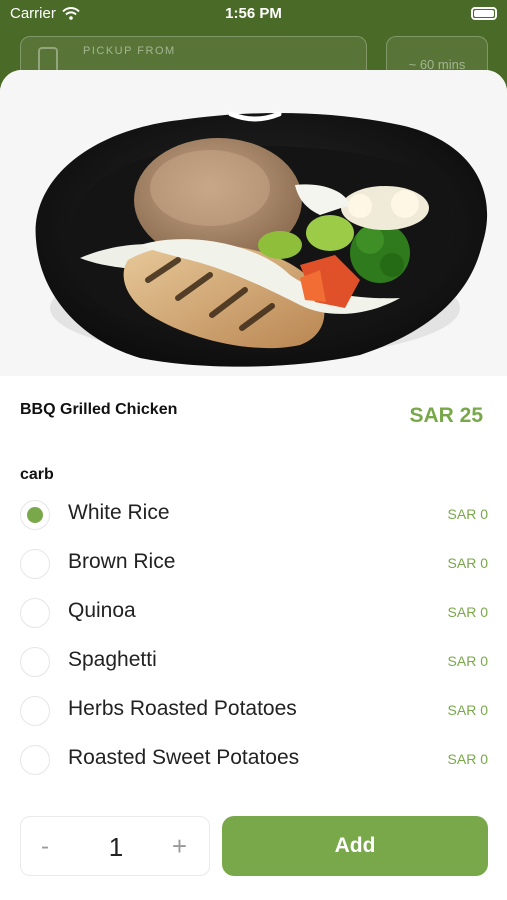 This screenshot has height=900, width=507. Describe the element at coordinates (253, 516) in the screenshot. I see `option-white-rice: White Rice SAR 0` at that location.